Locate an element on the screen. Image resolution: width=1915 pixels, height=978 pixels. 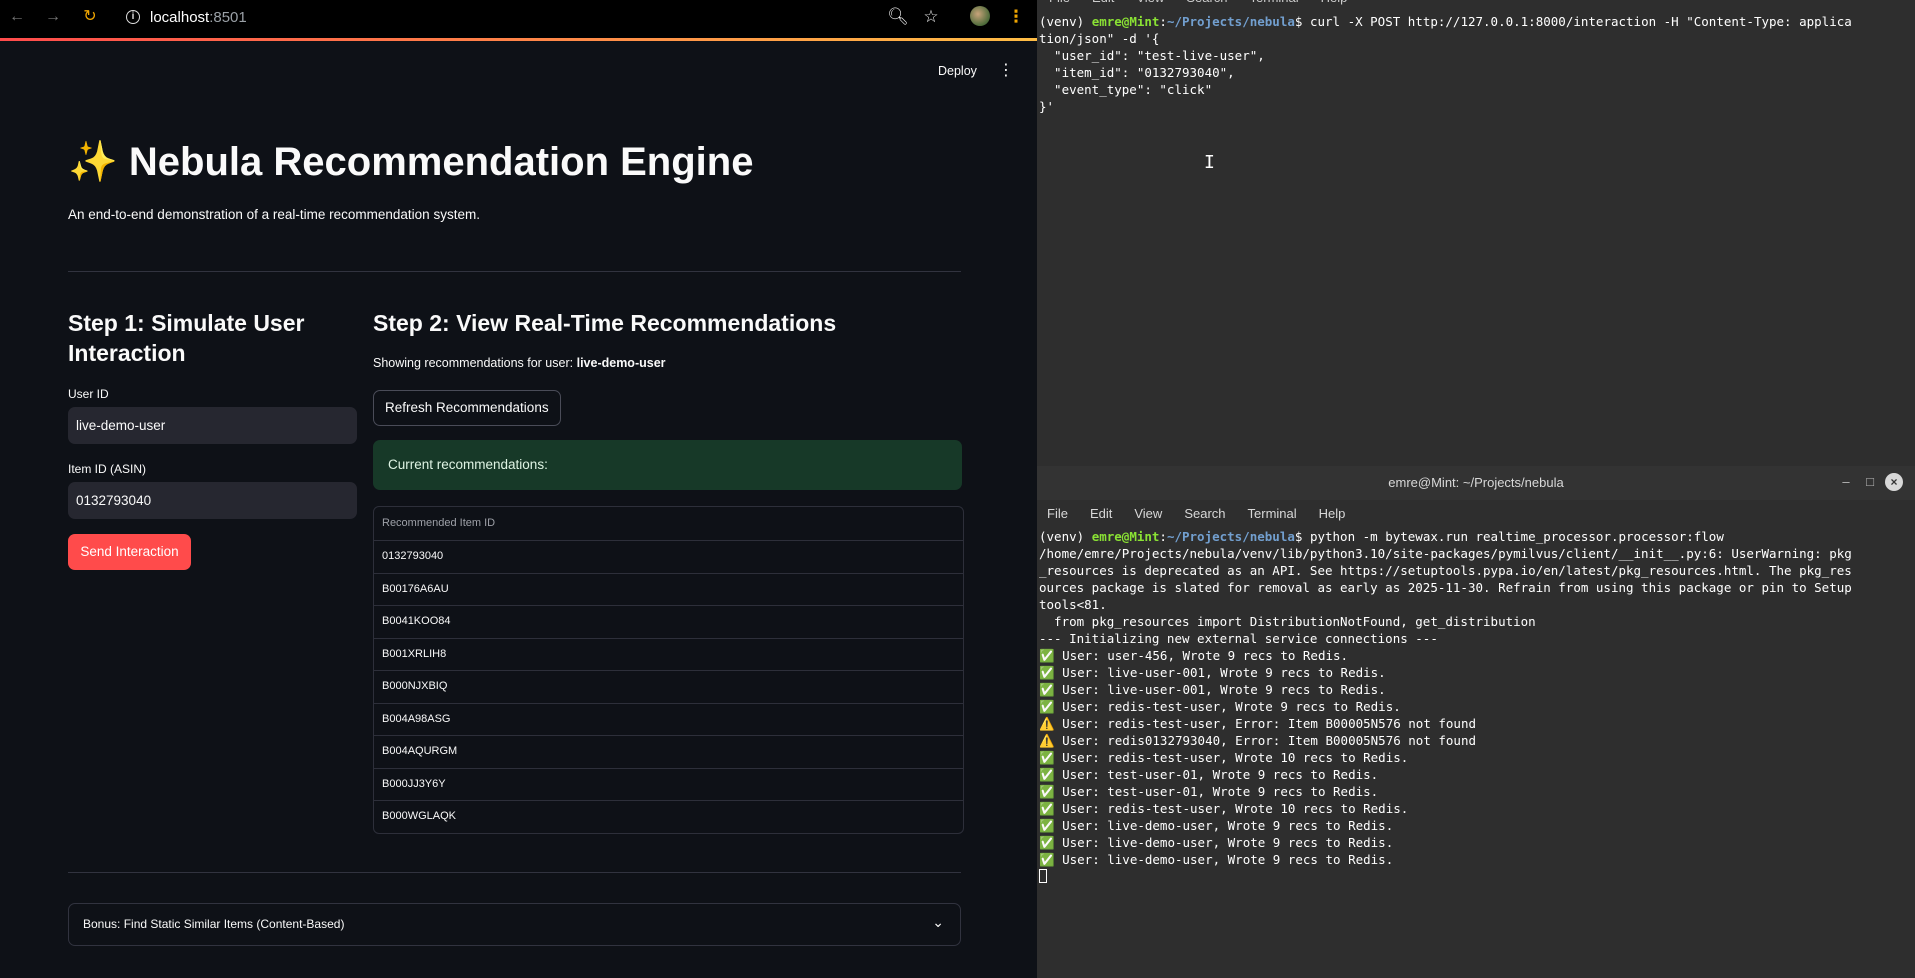
address-bar: i localhost:8501 is located at coordinates (186, 17).